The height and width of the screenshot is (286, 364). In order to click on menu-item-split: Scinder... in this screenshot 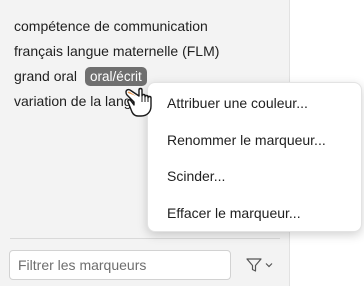, I will do `click(254, 176)`.